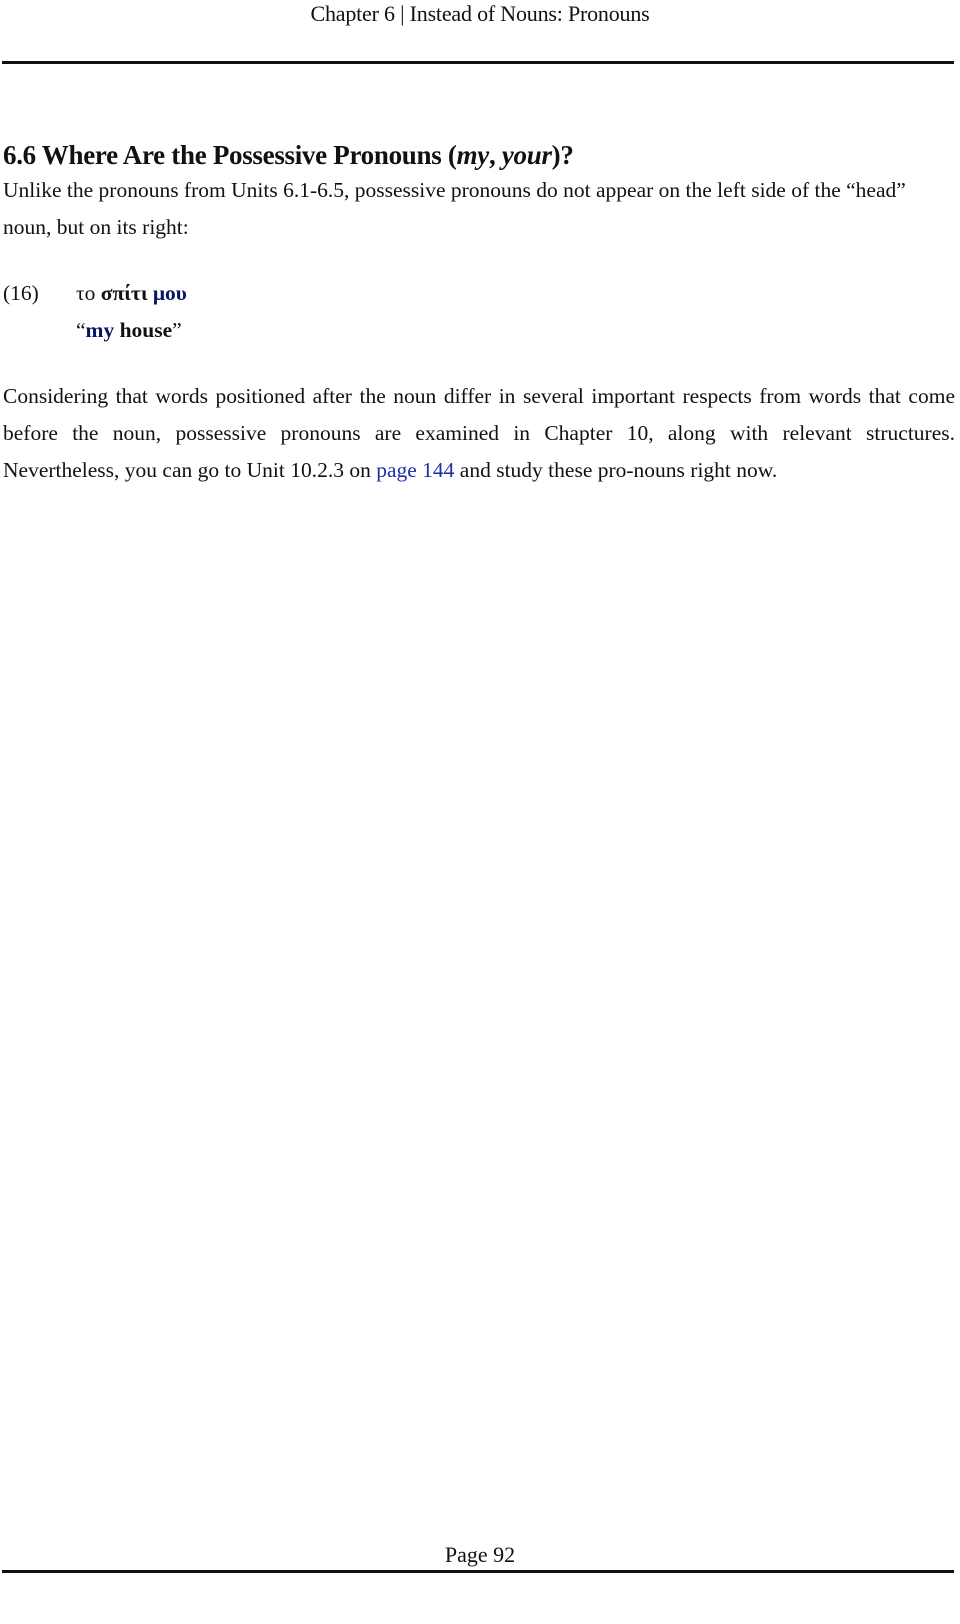 The height and width of the screenshot is (1624, 960). Describe the element at coordinates (480, 13) in the screenshot. I see `running-header: Chapter 6 | Instead of Nouns: Pronouns` at that location.